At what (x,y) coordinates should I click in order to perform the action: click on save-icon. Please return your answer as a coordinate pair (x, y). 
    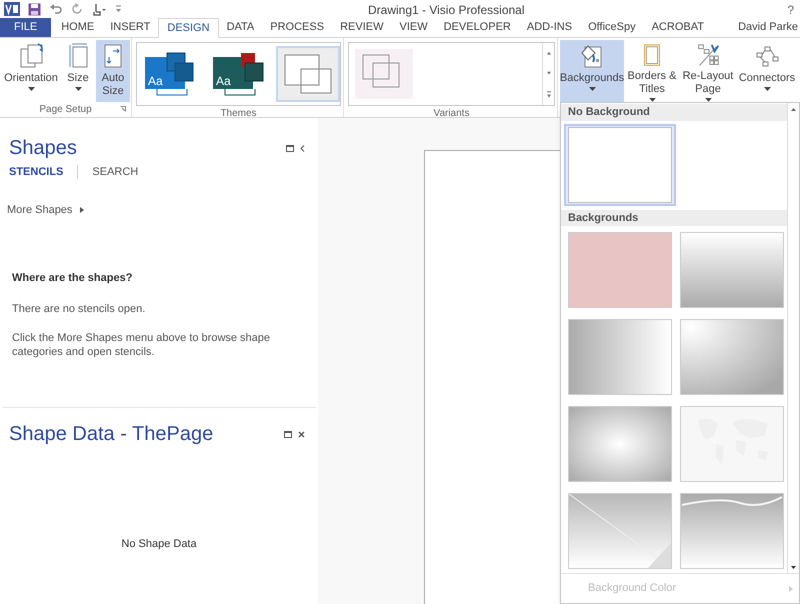
    Looking at the image, I should click on (34, 9).